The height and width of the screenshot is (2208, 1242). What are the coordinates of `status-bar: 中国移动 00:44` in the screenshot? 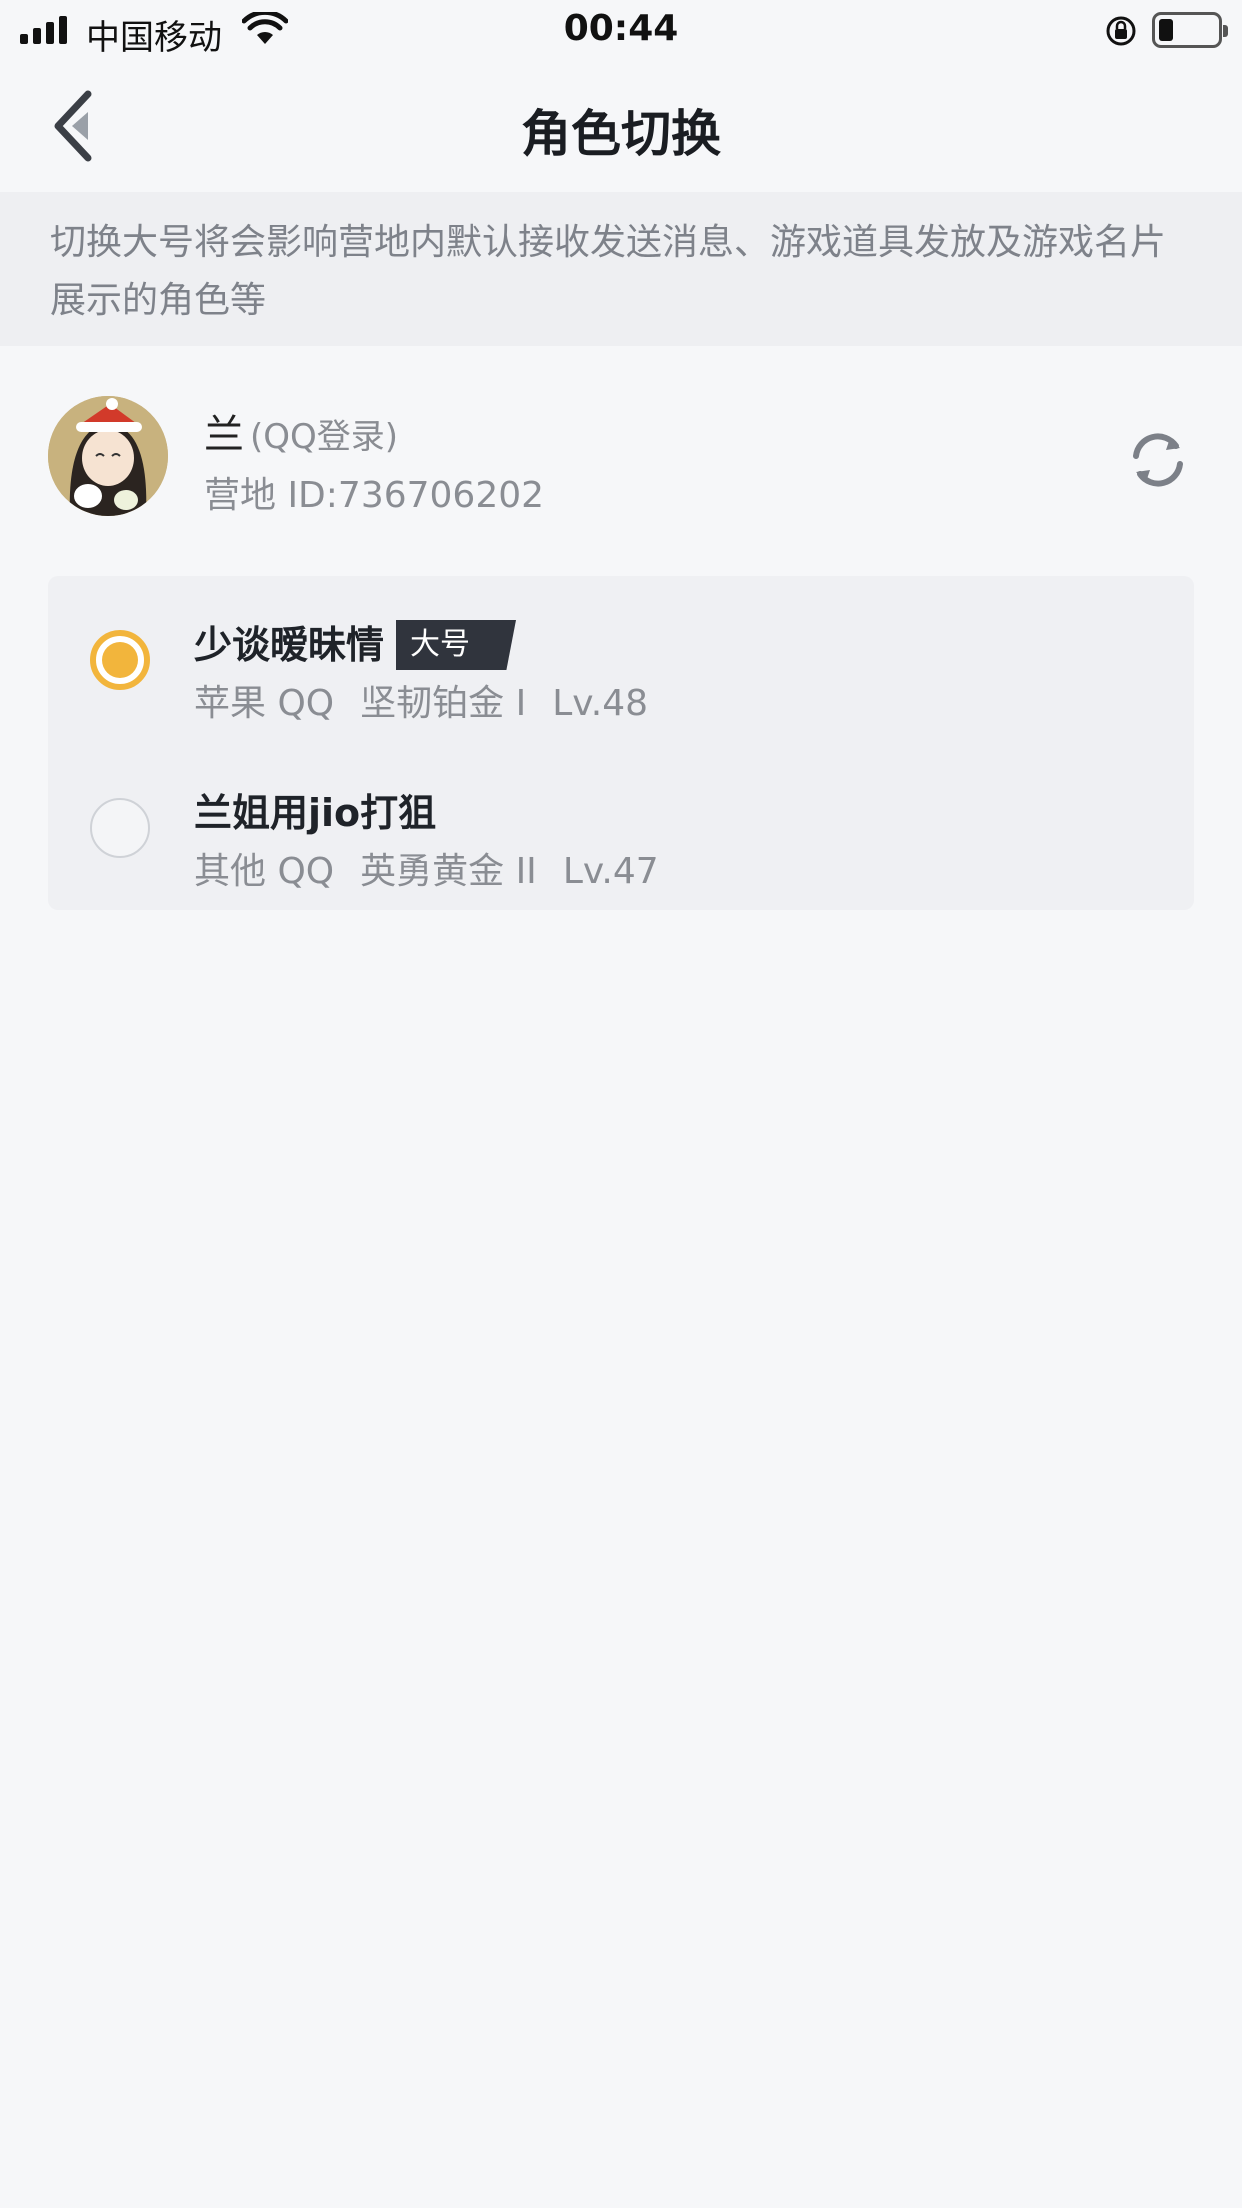 It's located at (621, 31).